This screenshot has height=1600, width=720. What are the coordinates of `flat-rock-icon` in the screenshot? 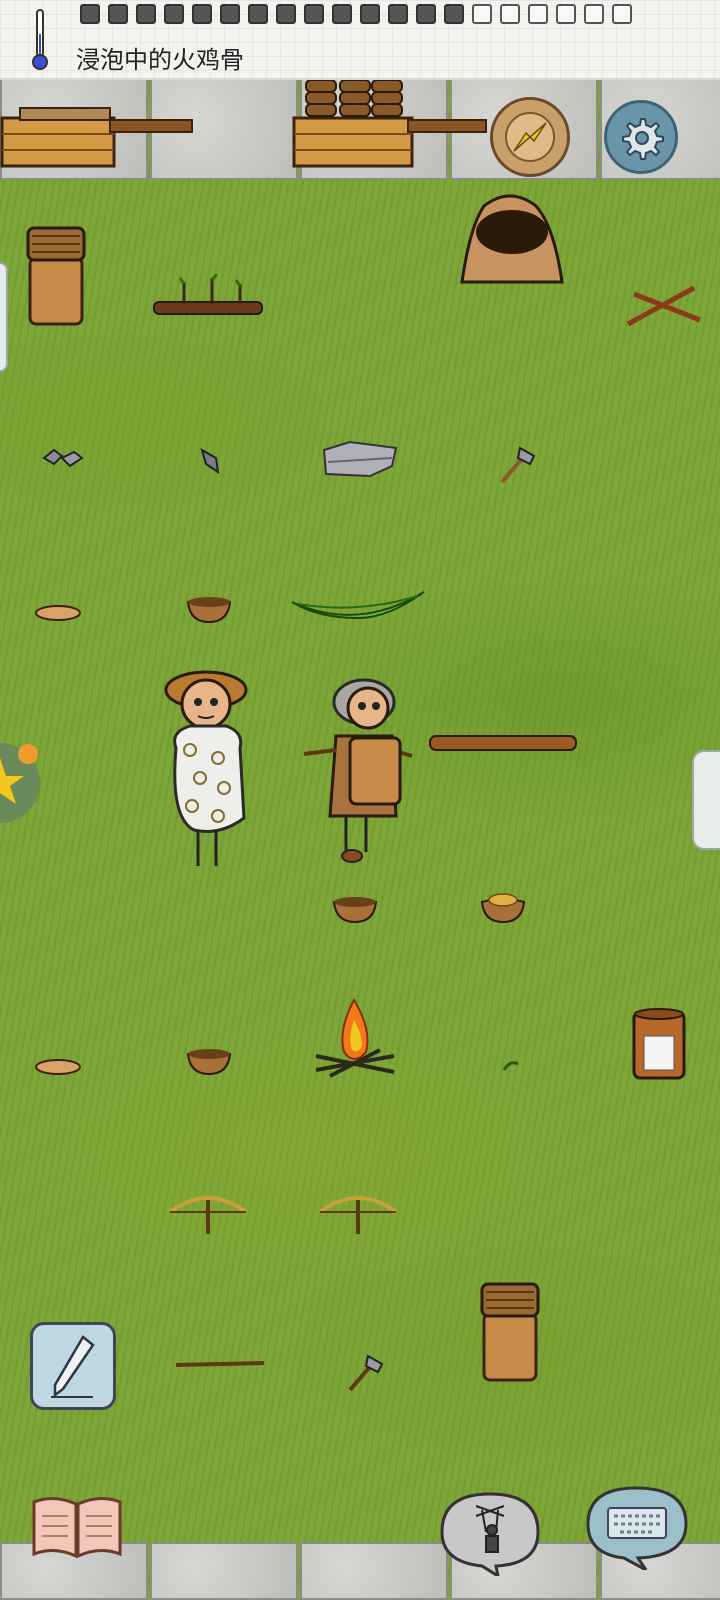 It's located at (360, 460).